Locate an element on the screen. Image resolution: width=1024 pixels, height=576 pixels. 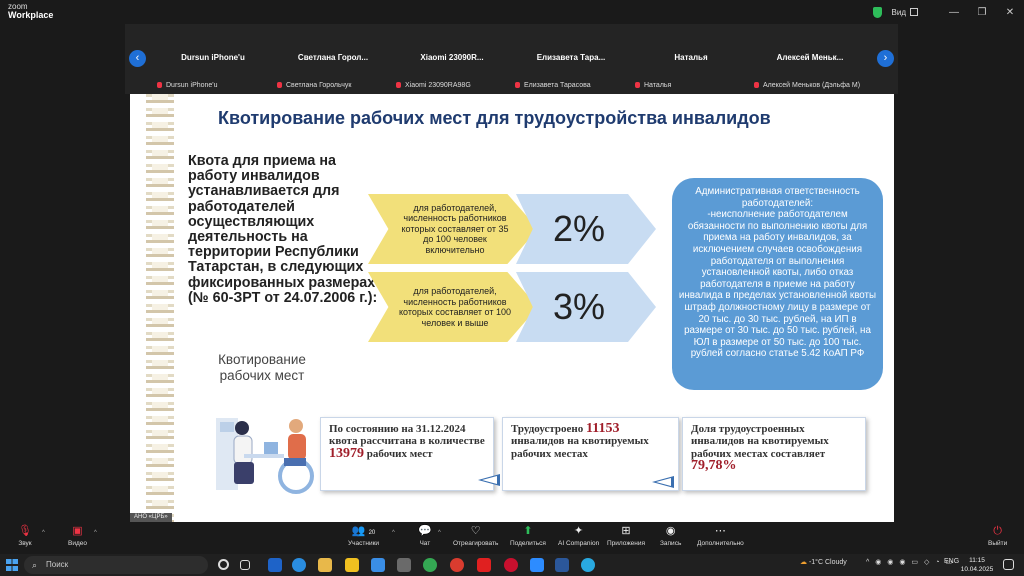
app-badge-icon is located at coordinates (352, 565).